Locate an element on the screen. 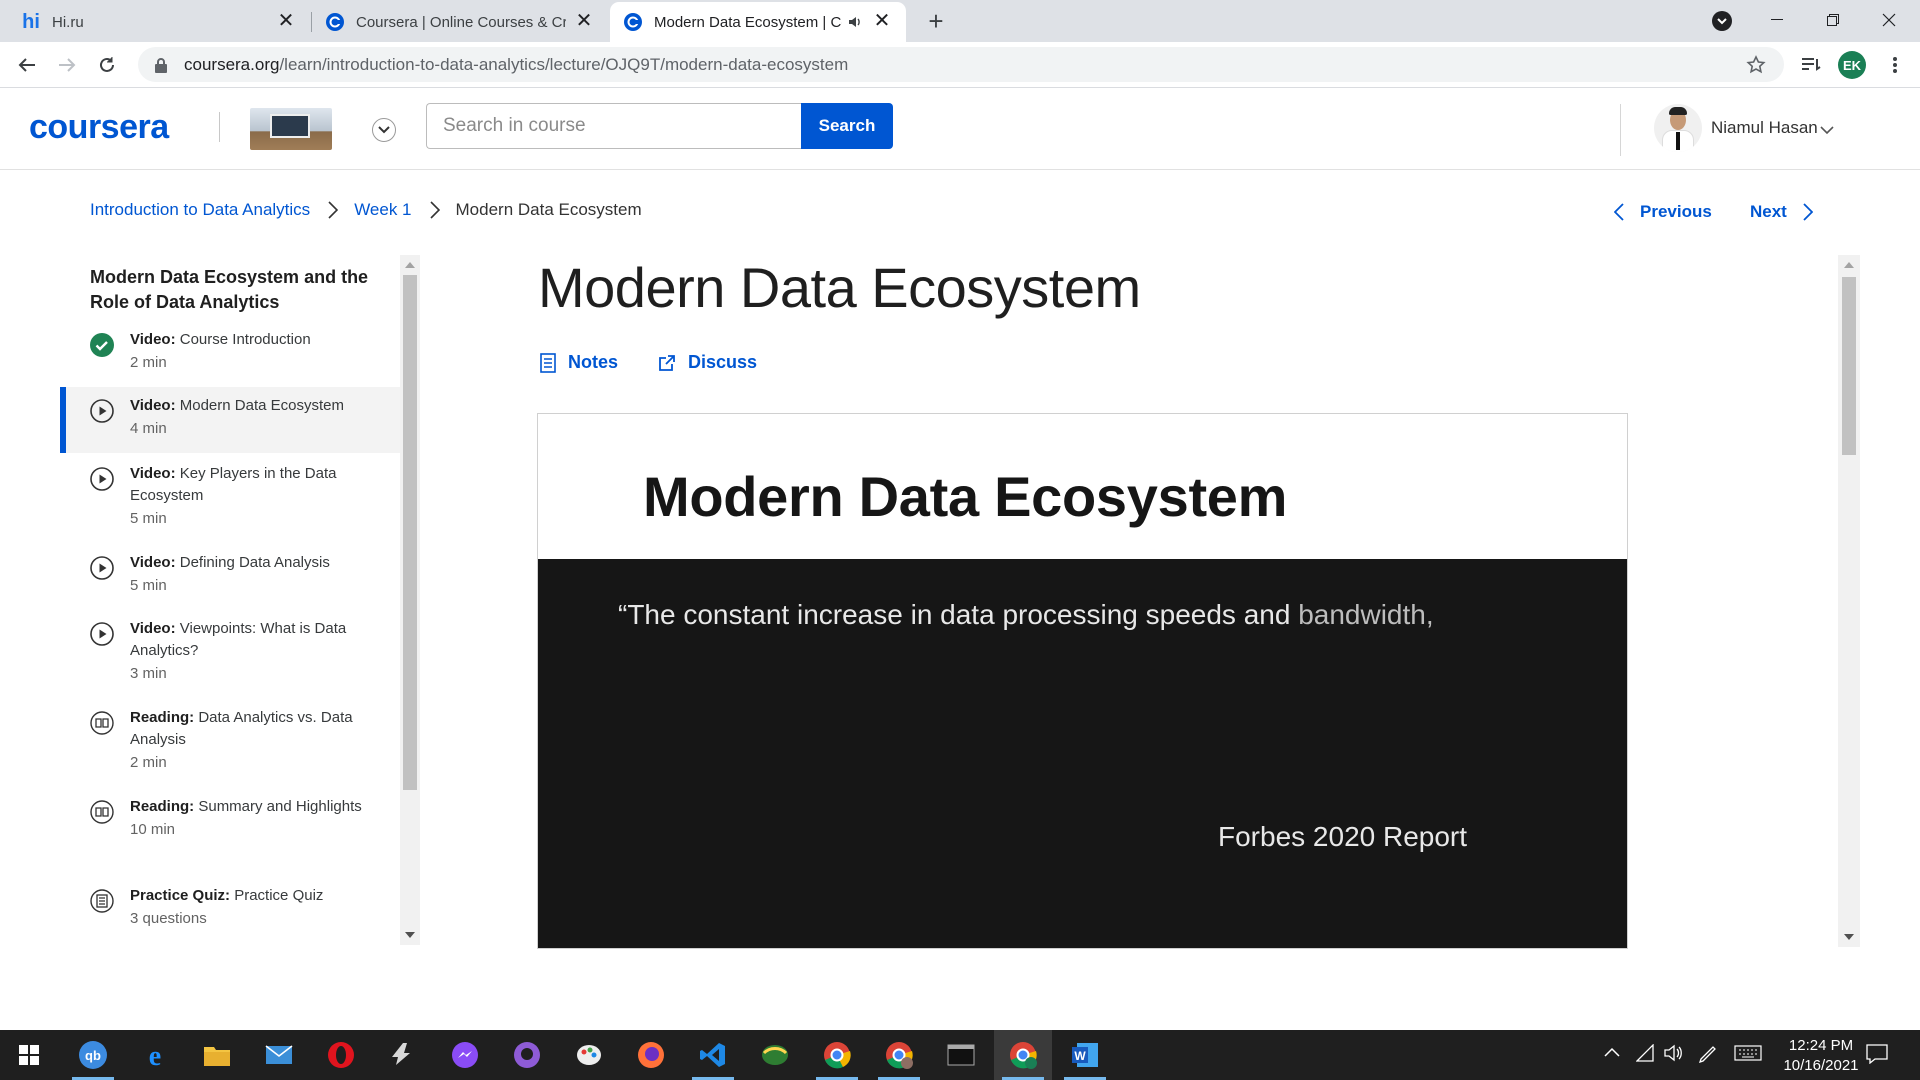  breadcrumb-course-link: Introduction to Data Analytics is located at coordinates (200, 210).